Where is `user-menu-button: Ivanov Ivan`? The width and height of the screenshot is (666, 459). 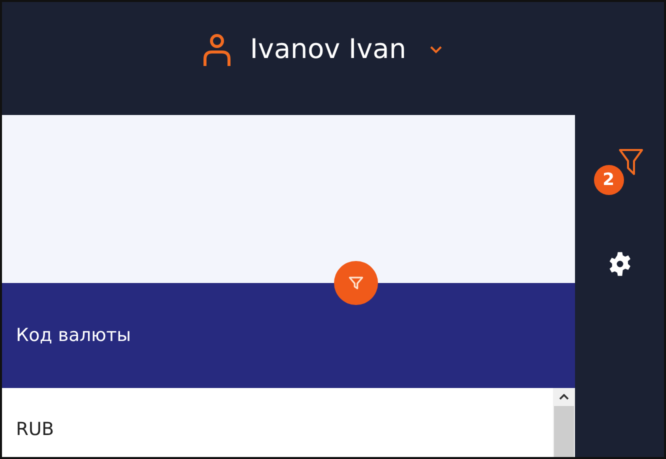
user-menu-button: Ivanov Ivan is located at coordinates (328, 49).